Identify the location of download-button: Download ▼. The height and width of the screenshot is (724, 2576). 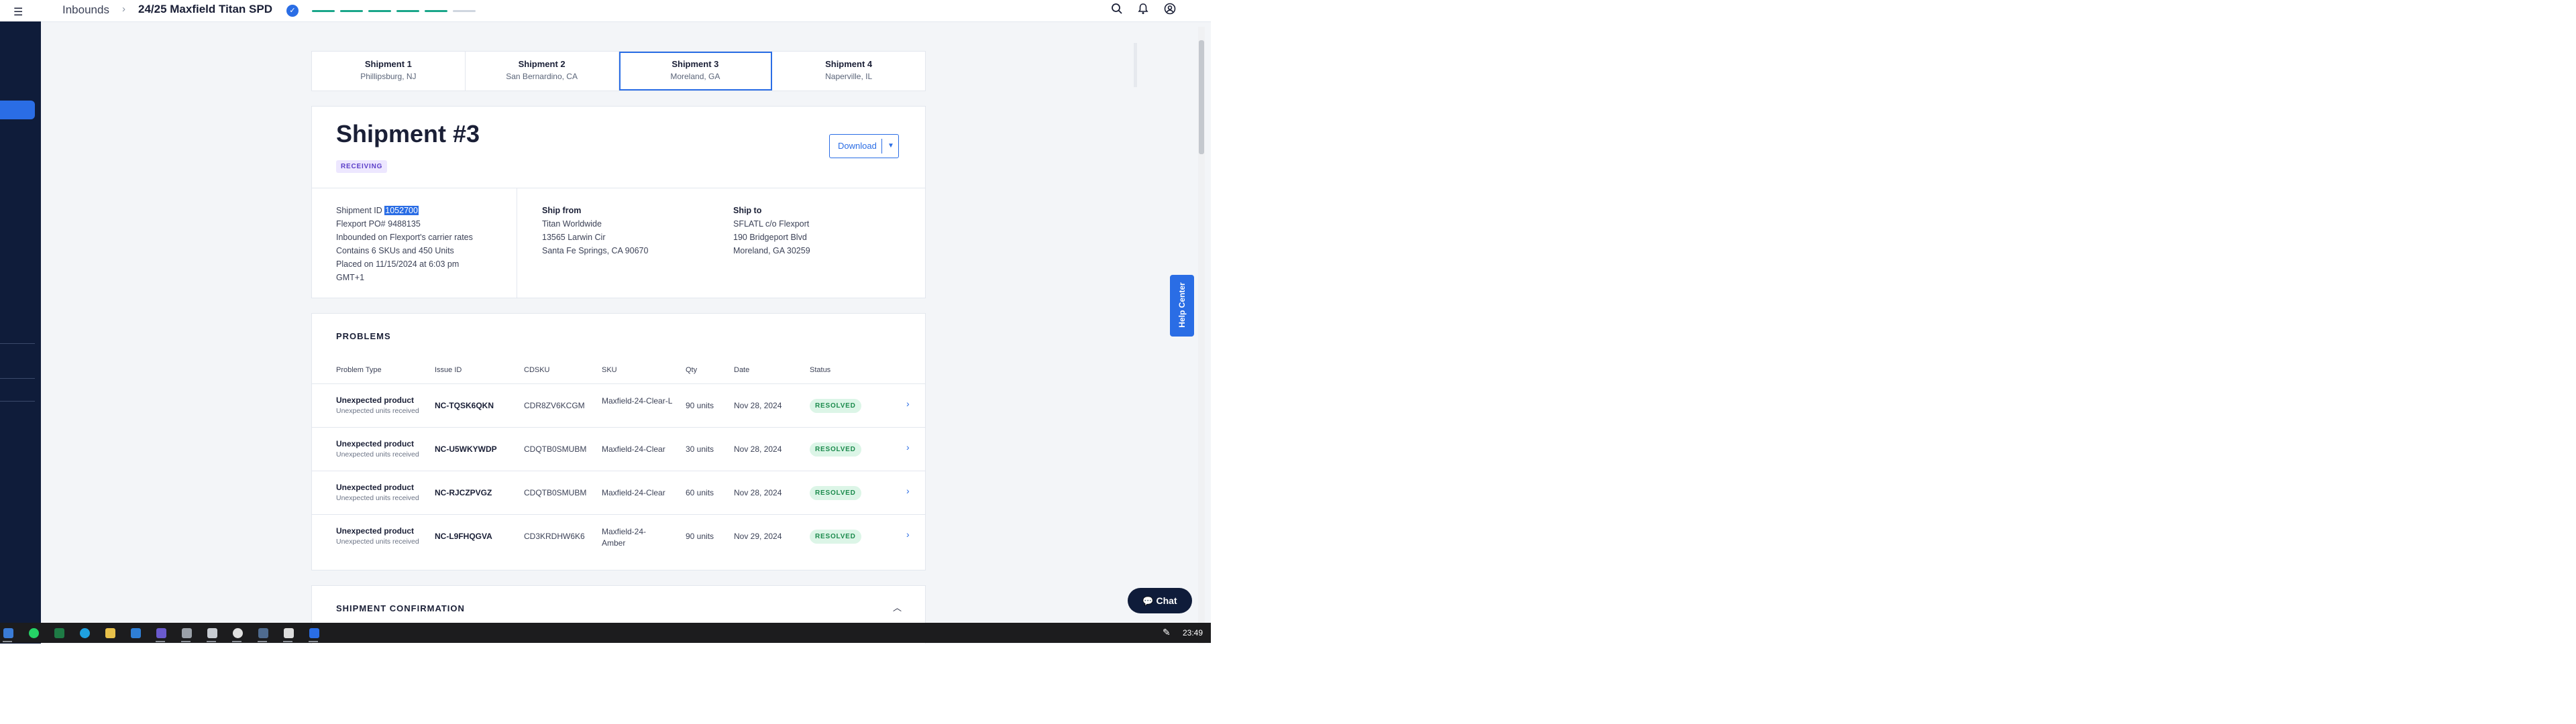
(864, 146).